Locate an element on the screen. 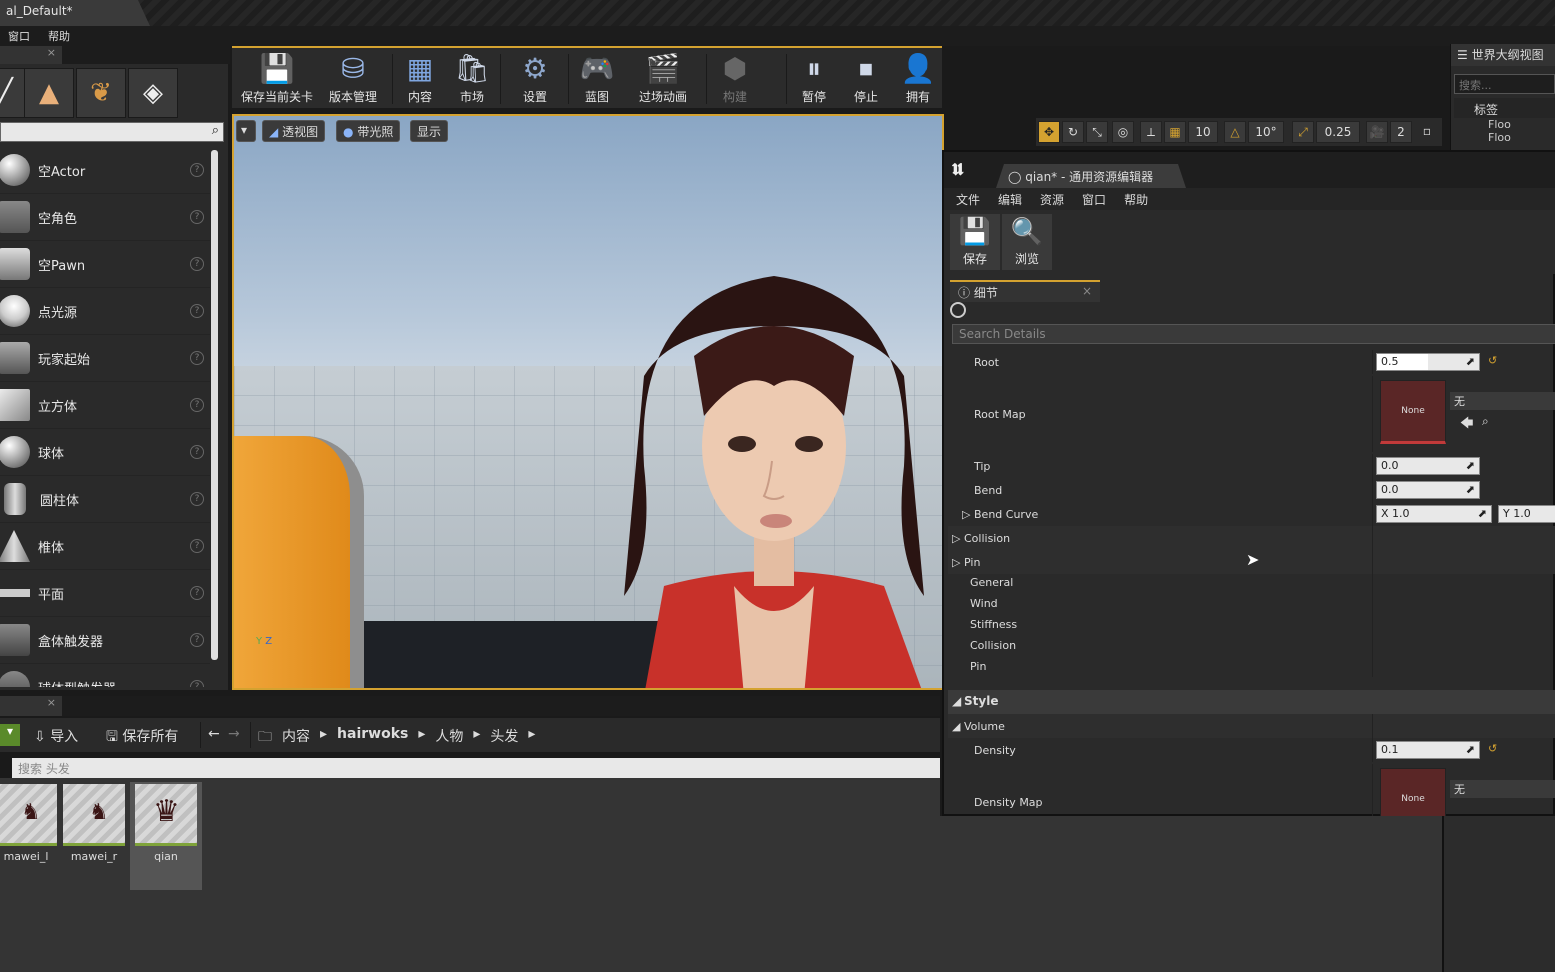 Image resolution: width=1555 pixels, height=972 pixels. pause-button: ⏸ 暂停 is located at coordinates (814, 79).